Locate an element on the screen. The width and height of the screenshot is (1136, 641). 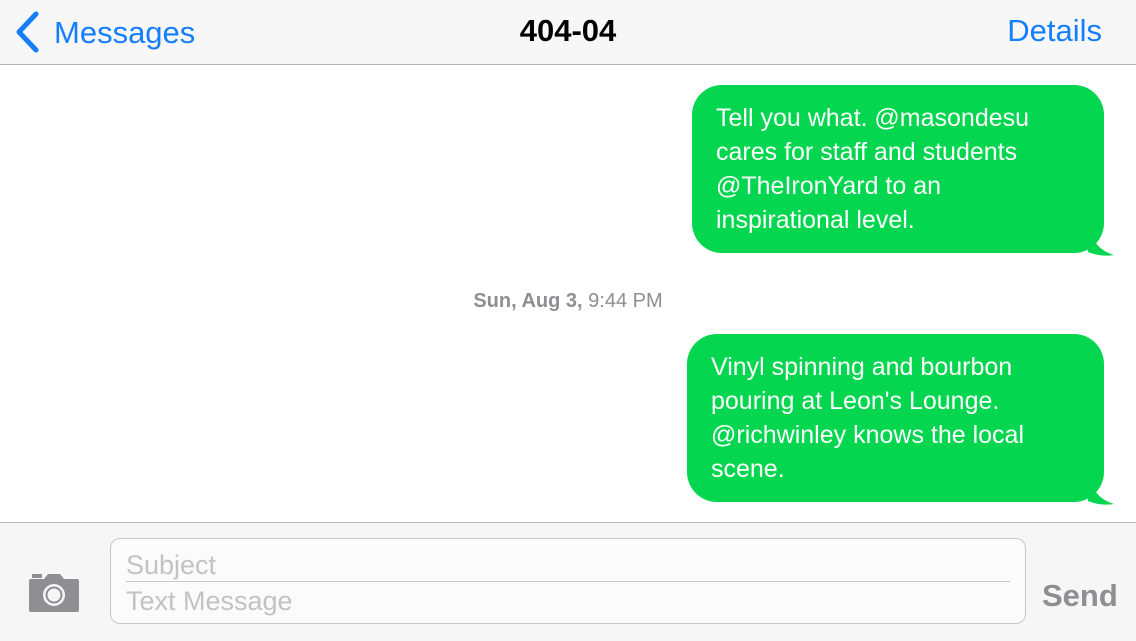
timestamp-date: Sun, Aug 3, is located at coordinates (528, 301).